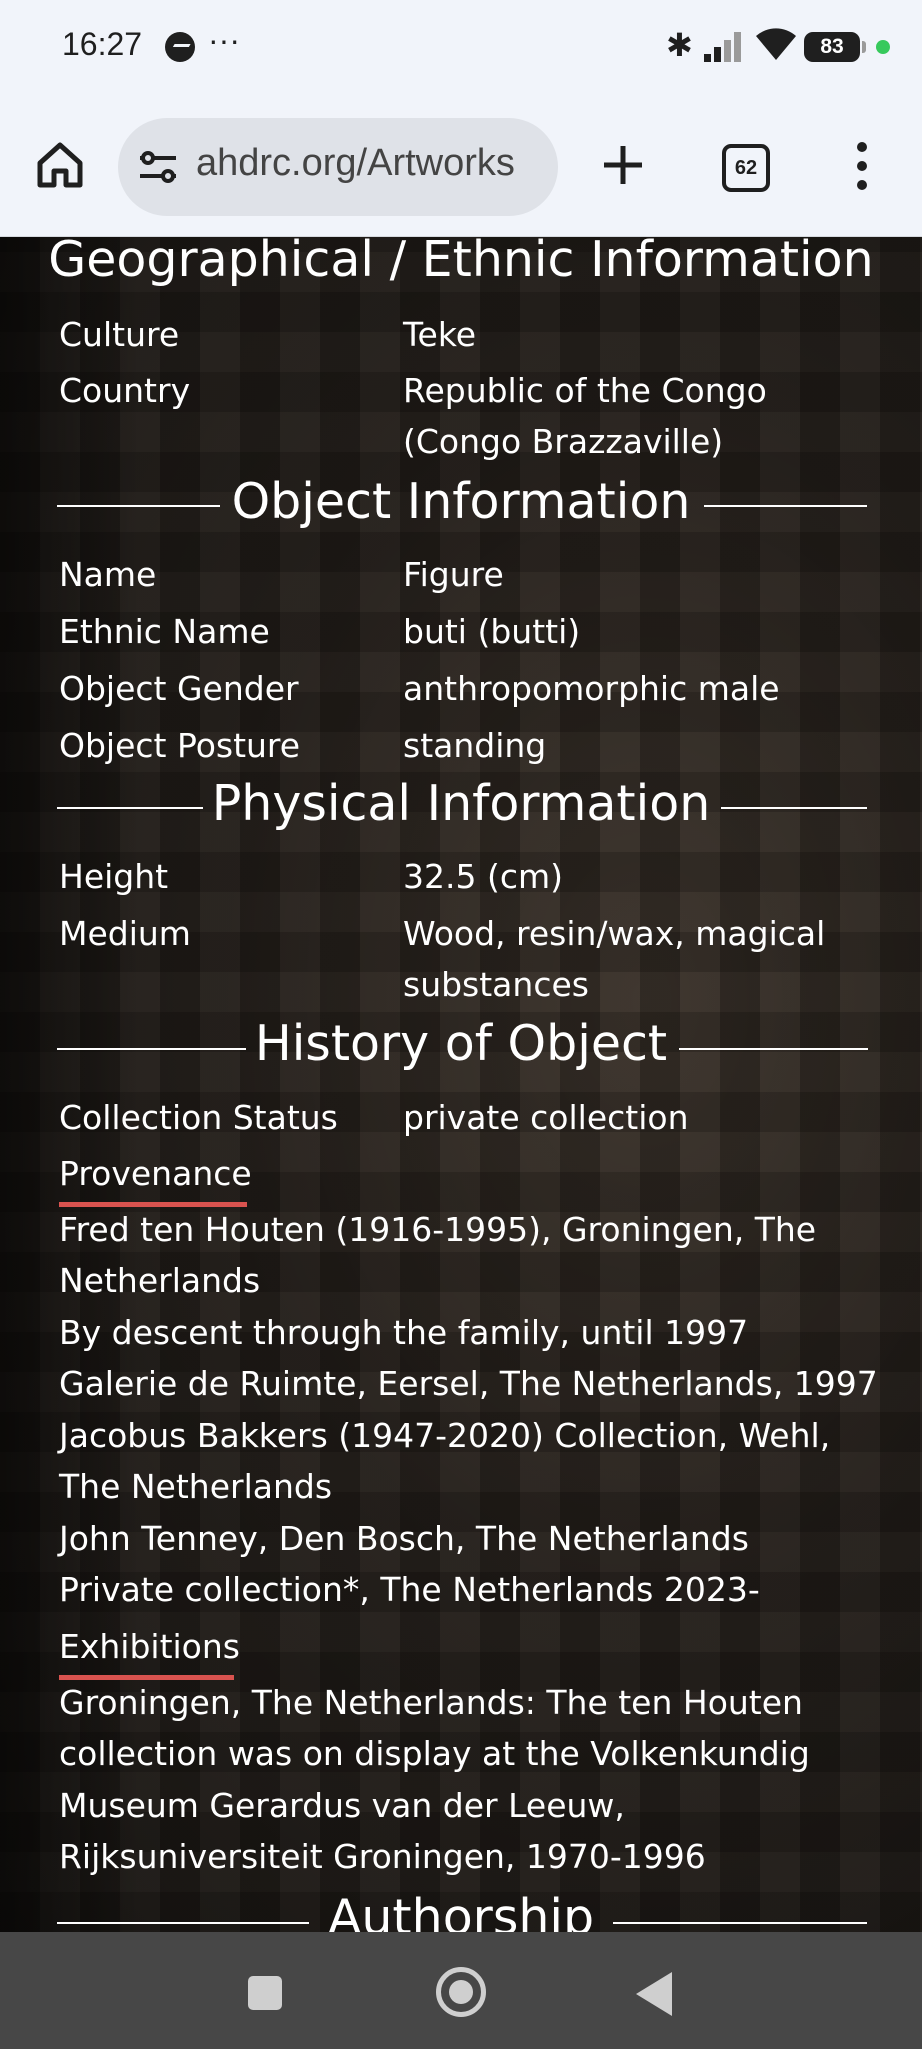  I want to click on tab-switcher-button: 62, so click(746, 168).